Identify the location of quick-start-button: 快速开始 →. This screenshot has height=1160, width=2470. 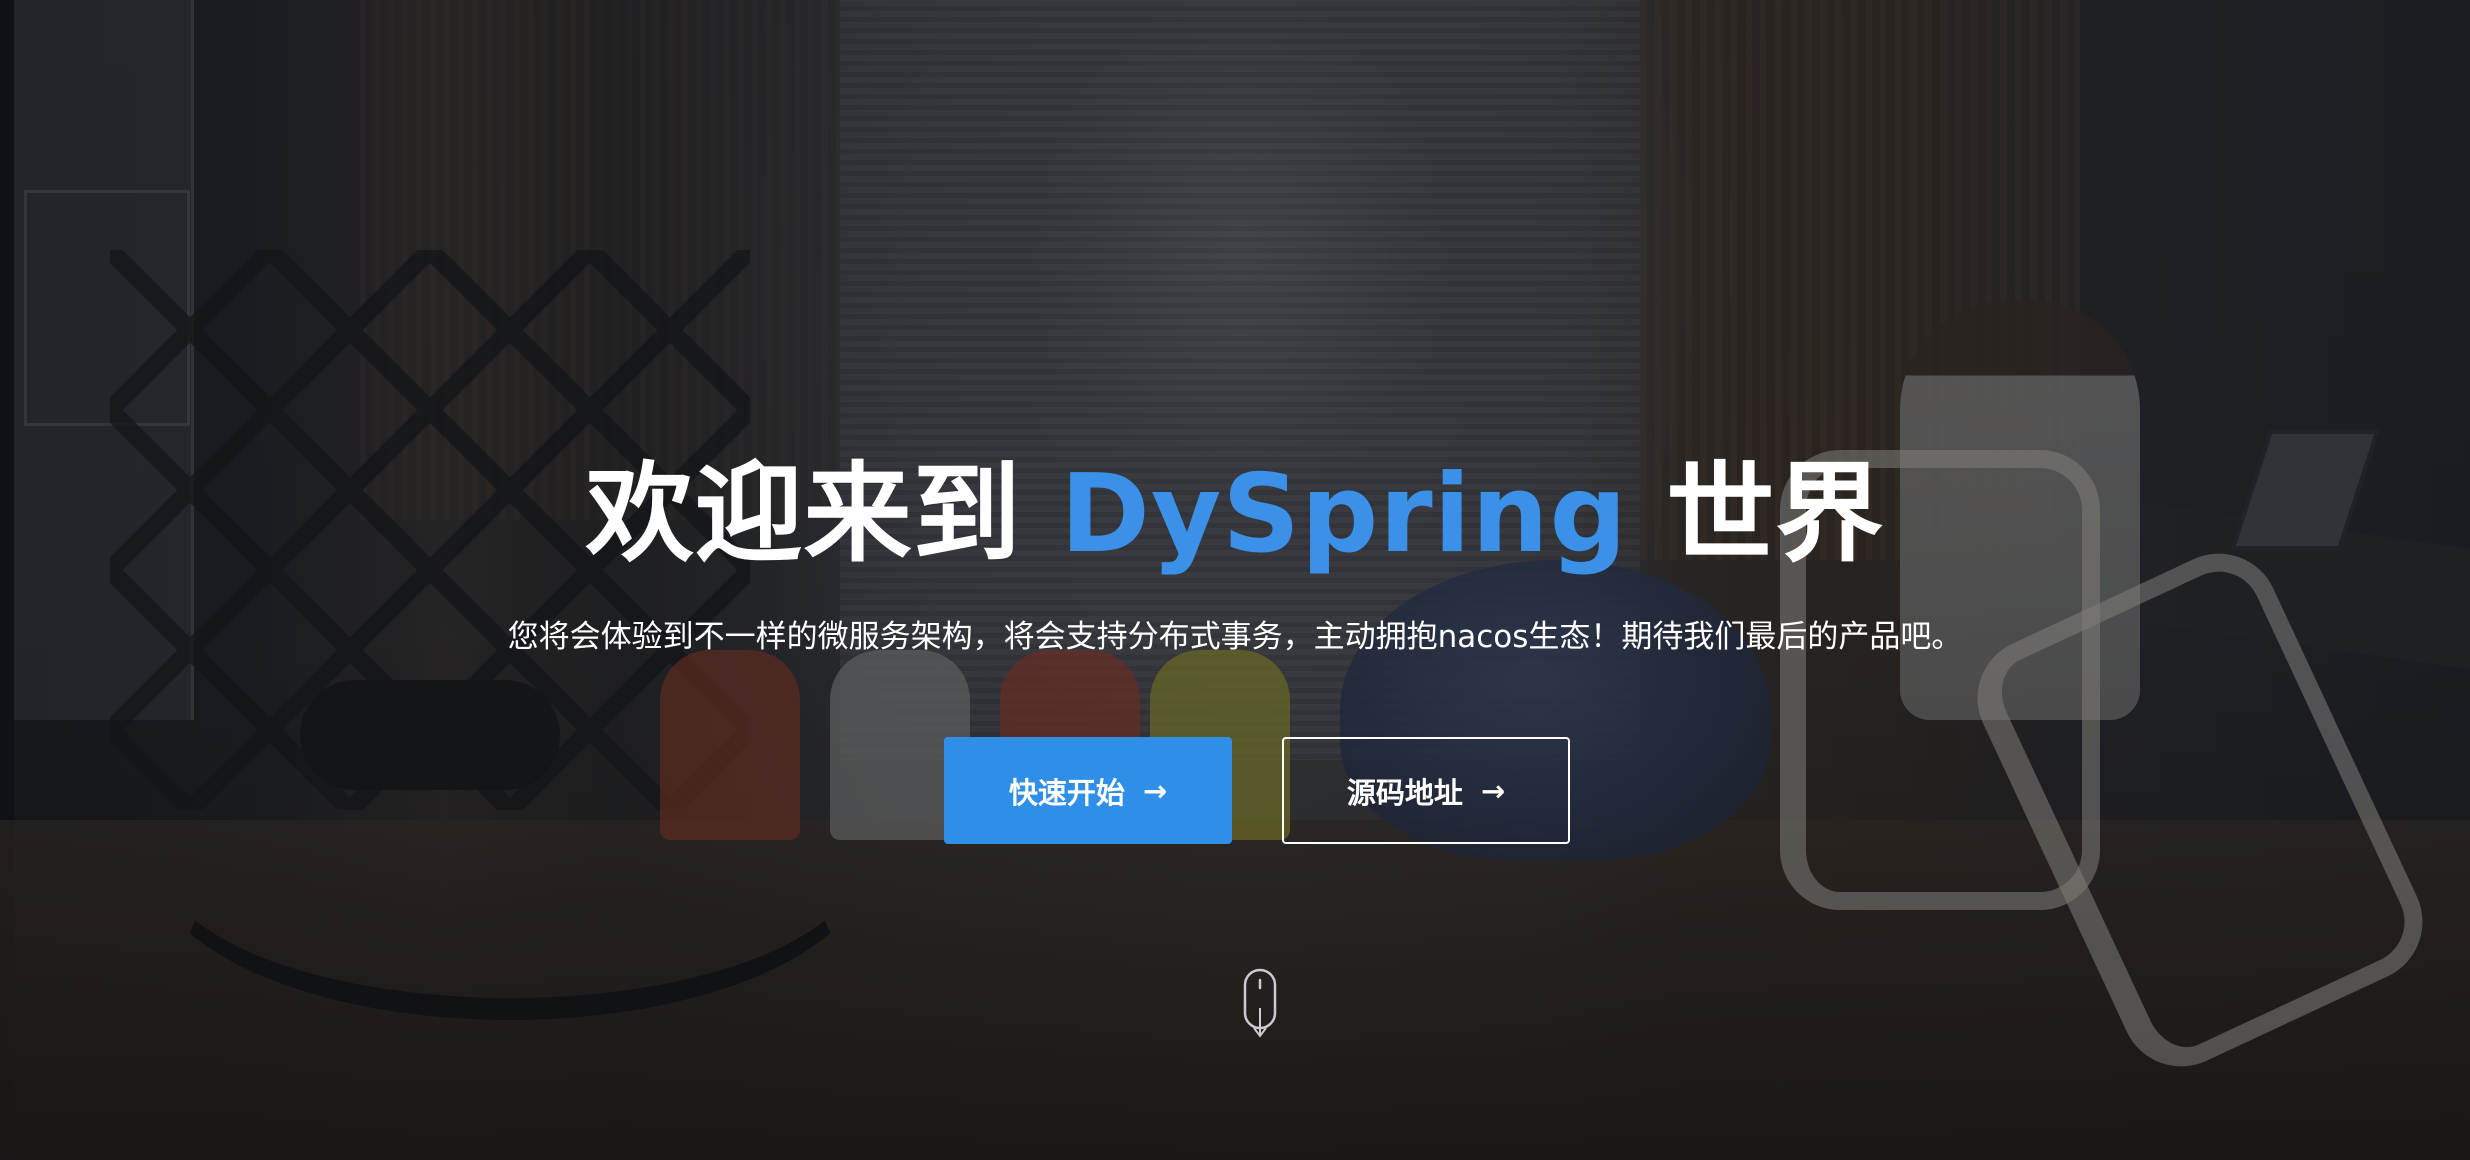
(1088, 790).